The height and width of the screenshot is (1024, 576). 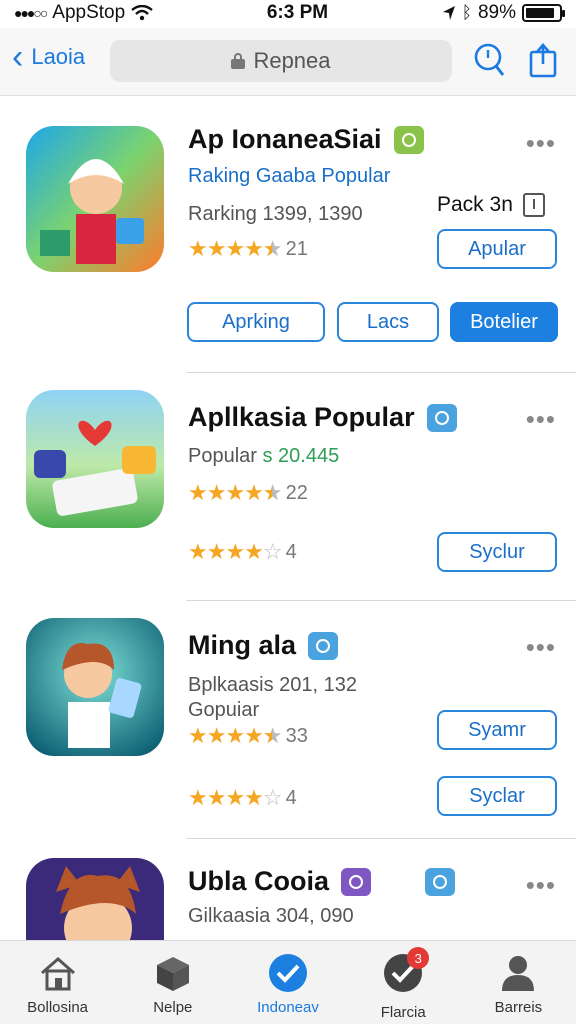 What do you see at coordinates (518, 1007) in the screenshot?
I see `tab-label: Barreis` at bounding box center [518, 1007].